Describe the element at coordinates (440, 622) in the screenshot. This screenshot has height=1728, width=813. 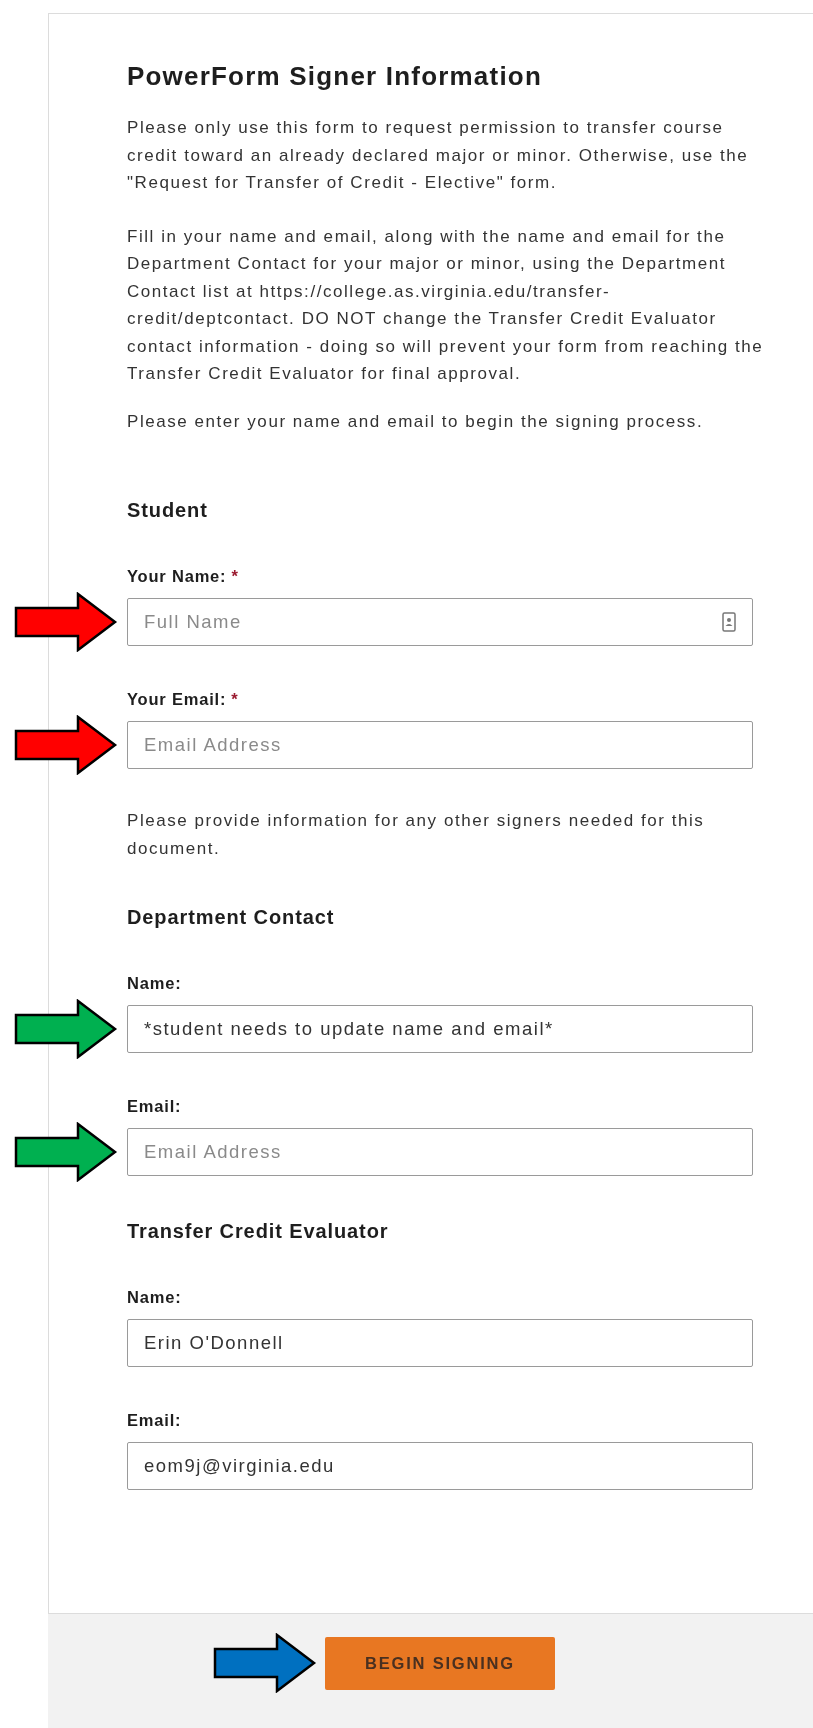
I see `text-field: Full Name` at that location.